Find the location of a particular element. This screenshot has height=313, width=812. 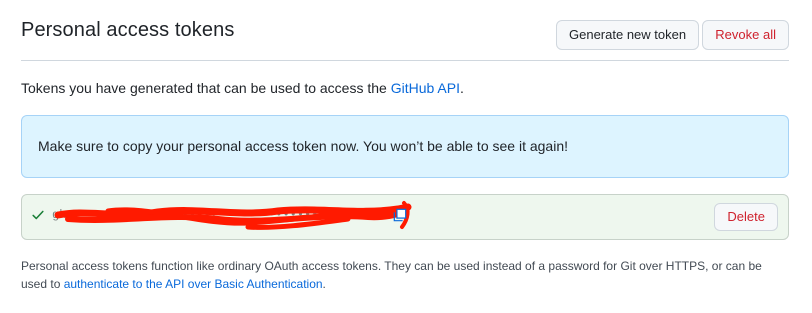

revoke-all-button: Revoke all is located at coordinates (745, 35).